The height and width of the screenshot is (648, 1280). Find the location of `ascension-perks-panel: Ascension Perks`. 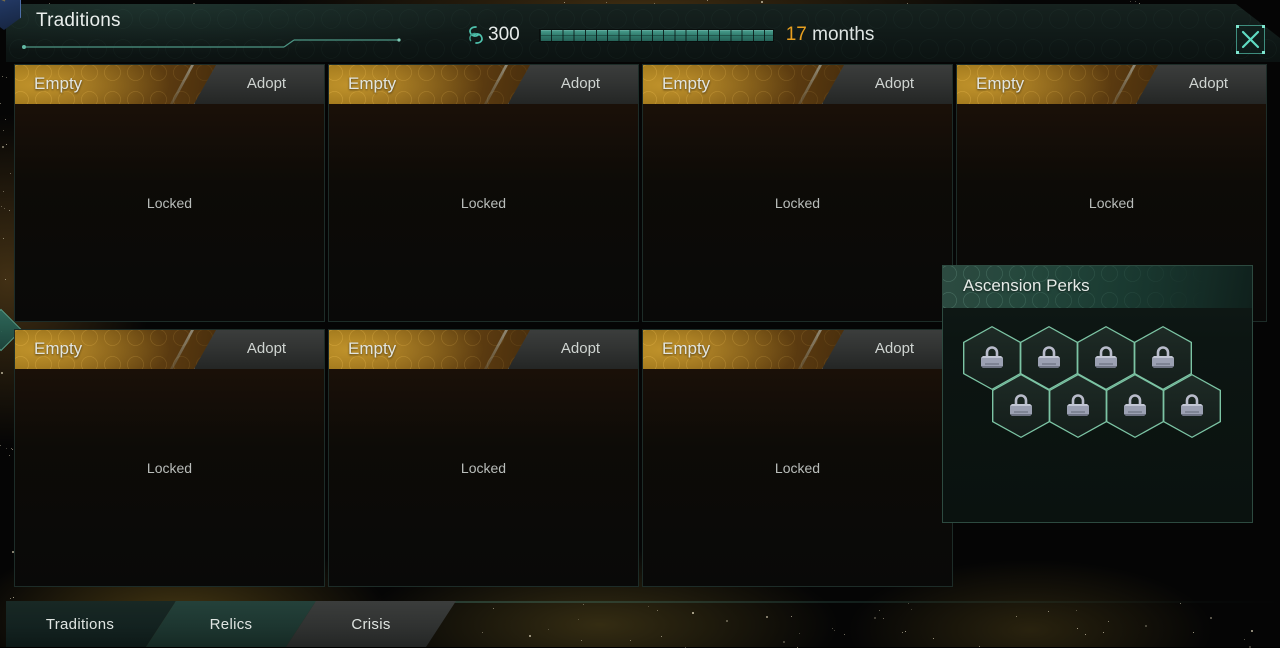

ascension-perks-panel: Ascension Perks is located at coordinates (1097, 394).